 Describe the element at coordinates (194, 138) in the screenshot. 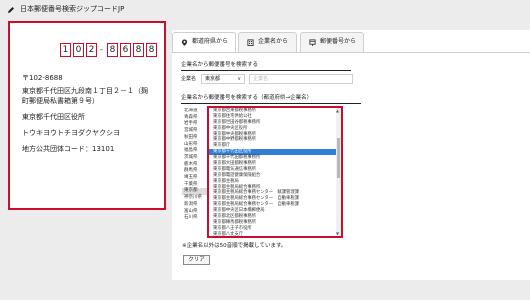

I see `prefecture-option: 秋田県` at that location.